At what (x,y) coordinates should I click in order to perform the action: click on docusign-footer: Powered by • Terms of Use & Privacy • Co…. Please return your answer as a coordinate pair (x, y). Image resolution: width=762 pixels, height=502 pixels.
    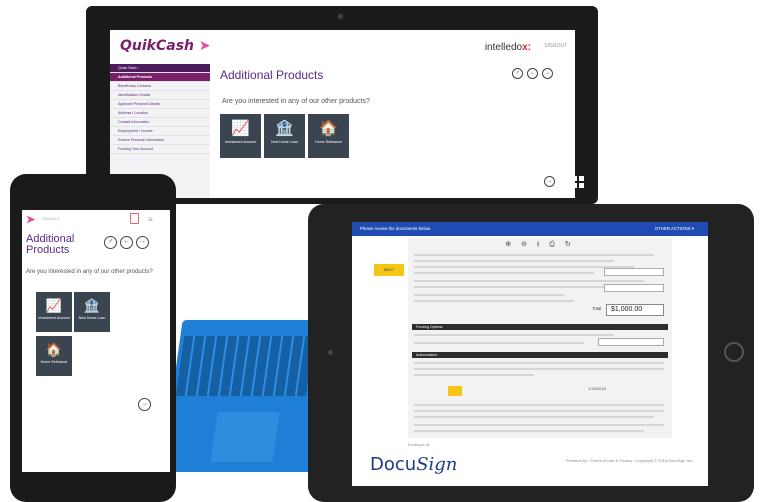
    Looking at the image, I should click on (630, 460).